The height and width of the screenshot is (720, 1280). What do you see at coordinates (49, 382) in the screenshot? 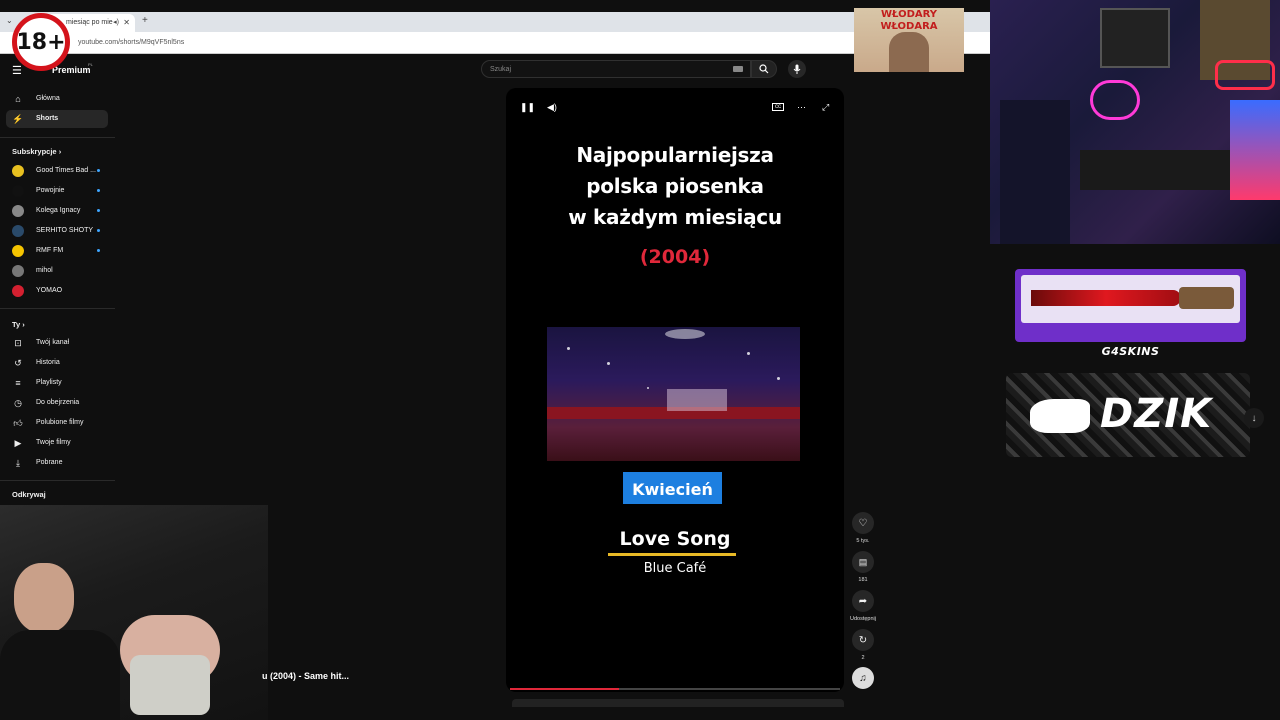
I see `sidebar-item-label: Playlisty` at bounding box center [49, 382].